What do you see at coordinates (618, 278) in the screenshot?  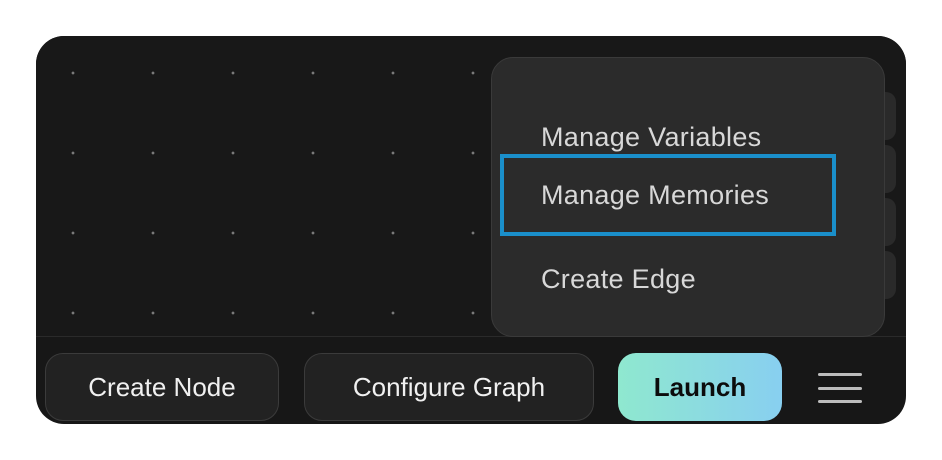 I see `menu-item-label: Create Edge` at bounding box center [618, 278].